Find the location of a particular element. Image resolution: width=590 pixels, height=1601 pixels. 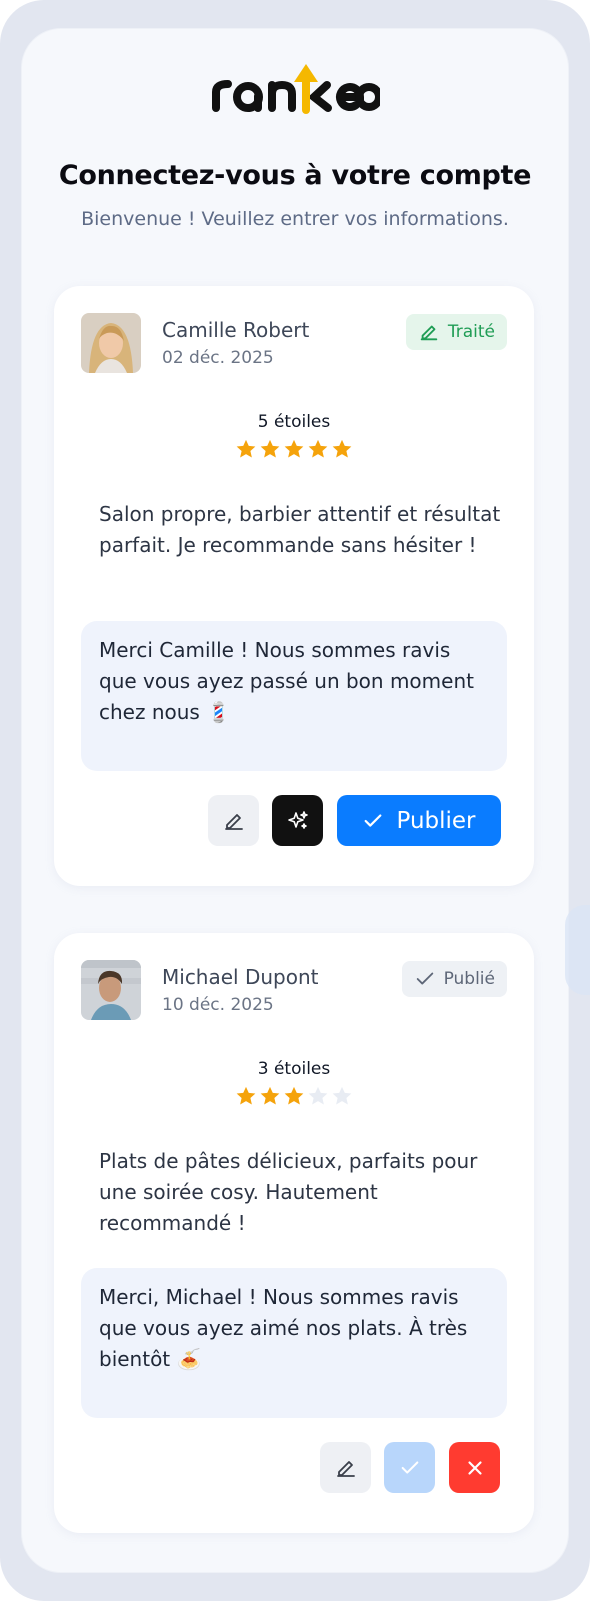

close-icon is located at coordinates (474, 1467).